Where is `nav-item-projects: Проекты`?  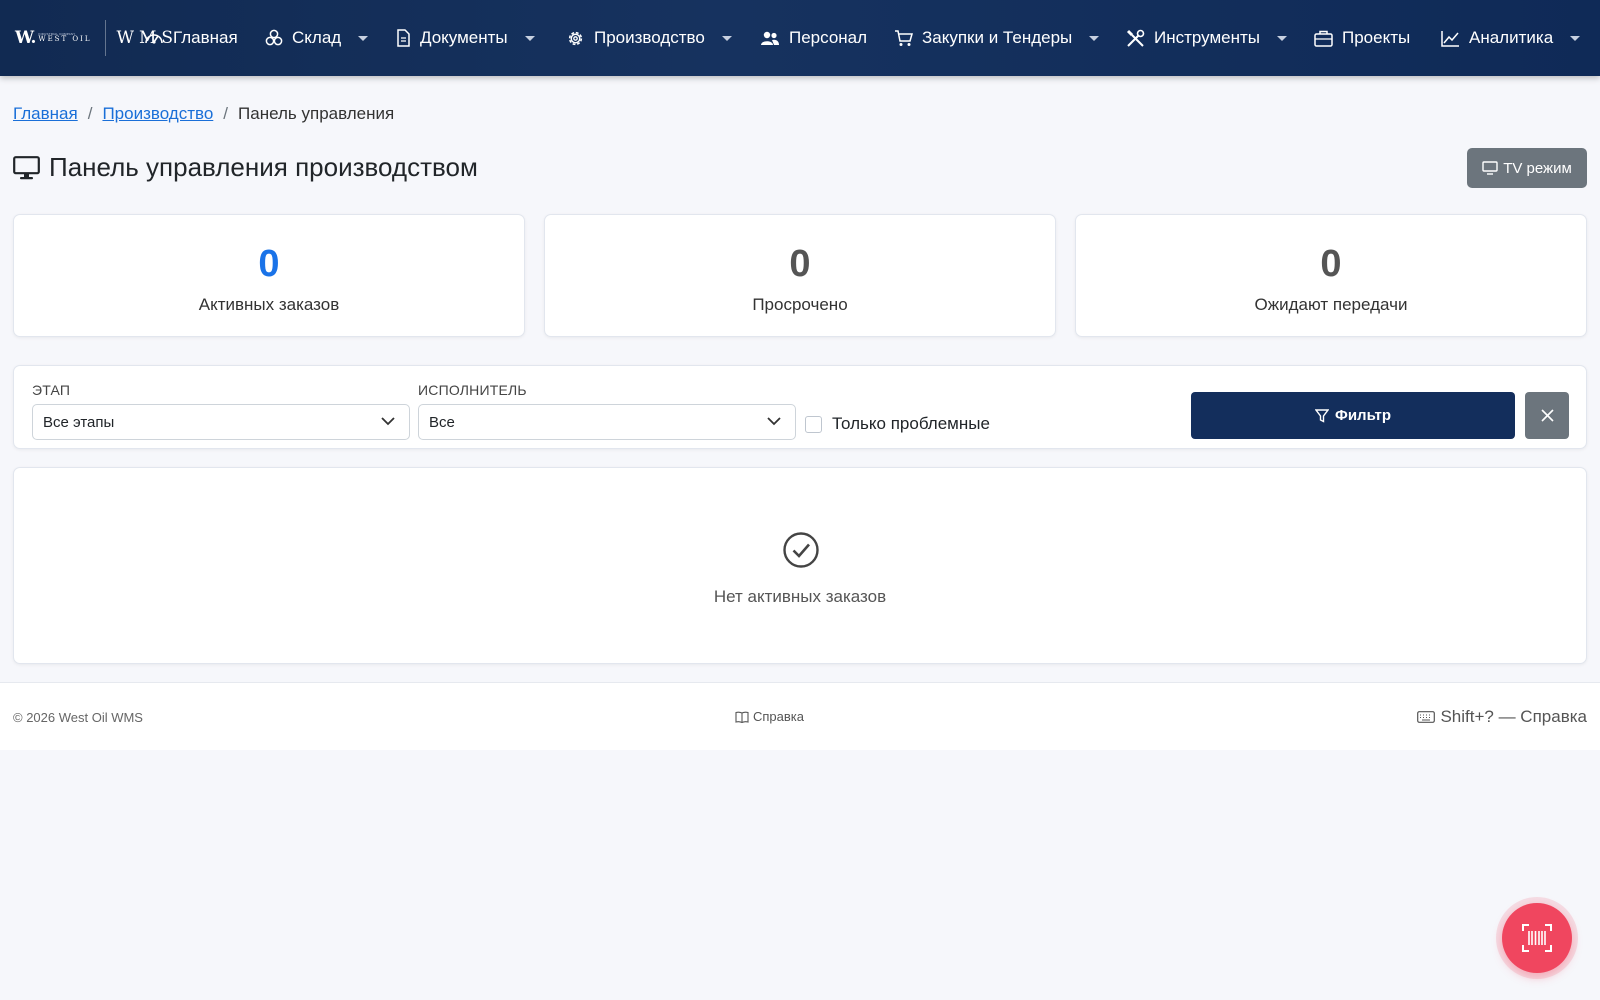 nav-item-projects: Проекты is located at coordinates (1362, 38).